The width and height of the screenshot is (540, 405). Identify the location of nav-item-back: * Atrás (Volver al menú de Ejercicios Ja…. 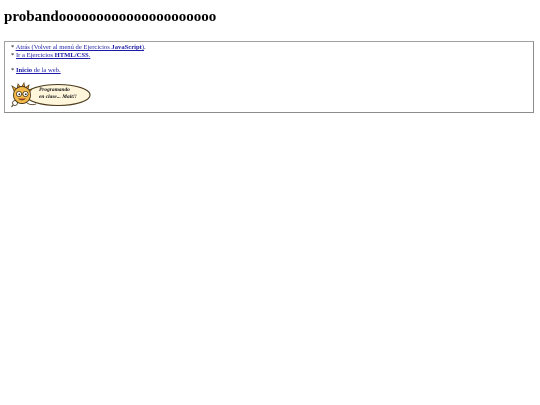
(78, 48).